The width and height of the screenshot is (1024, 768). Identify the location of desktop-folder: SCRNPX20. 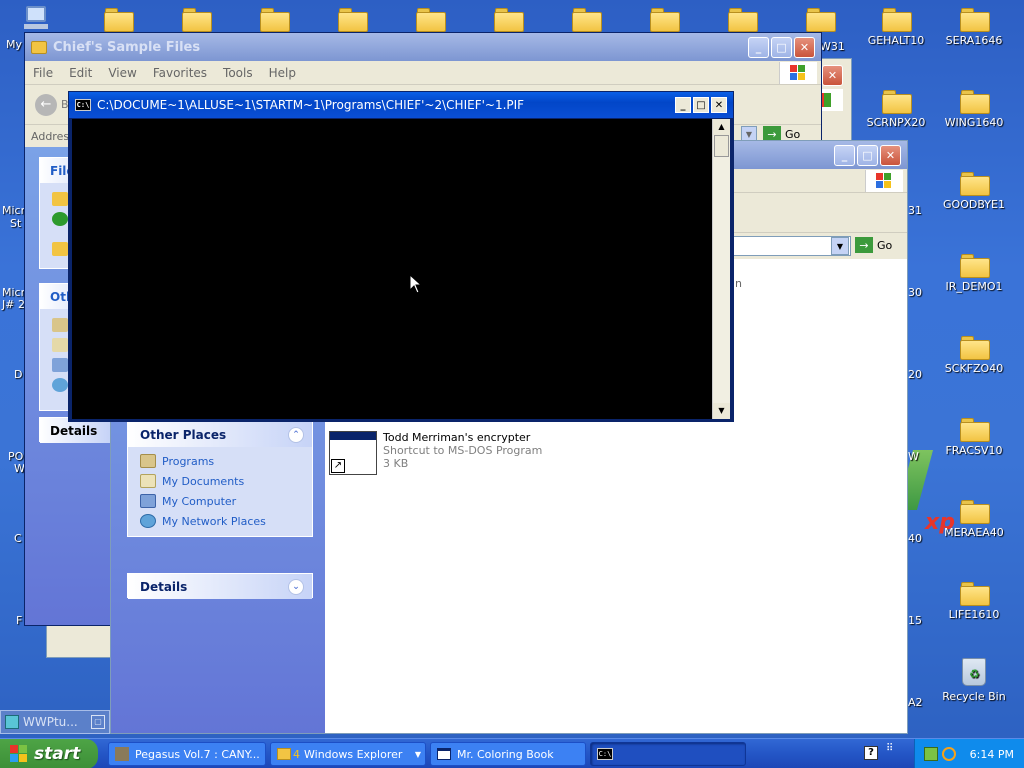
(896, 109).